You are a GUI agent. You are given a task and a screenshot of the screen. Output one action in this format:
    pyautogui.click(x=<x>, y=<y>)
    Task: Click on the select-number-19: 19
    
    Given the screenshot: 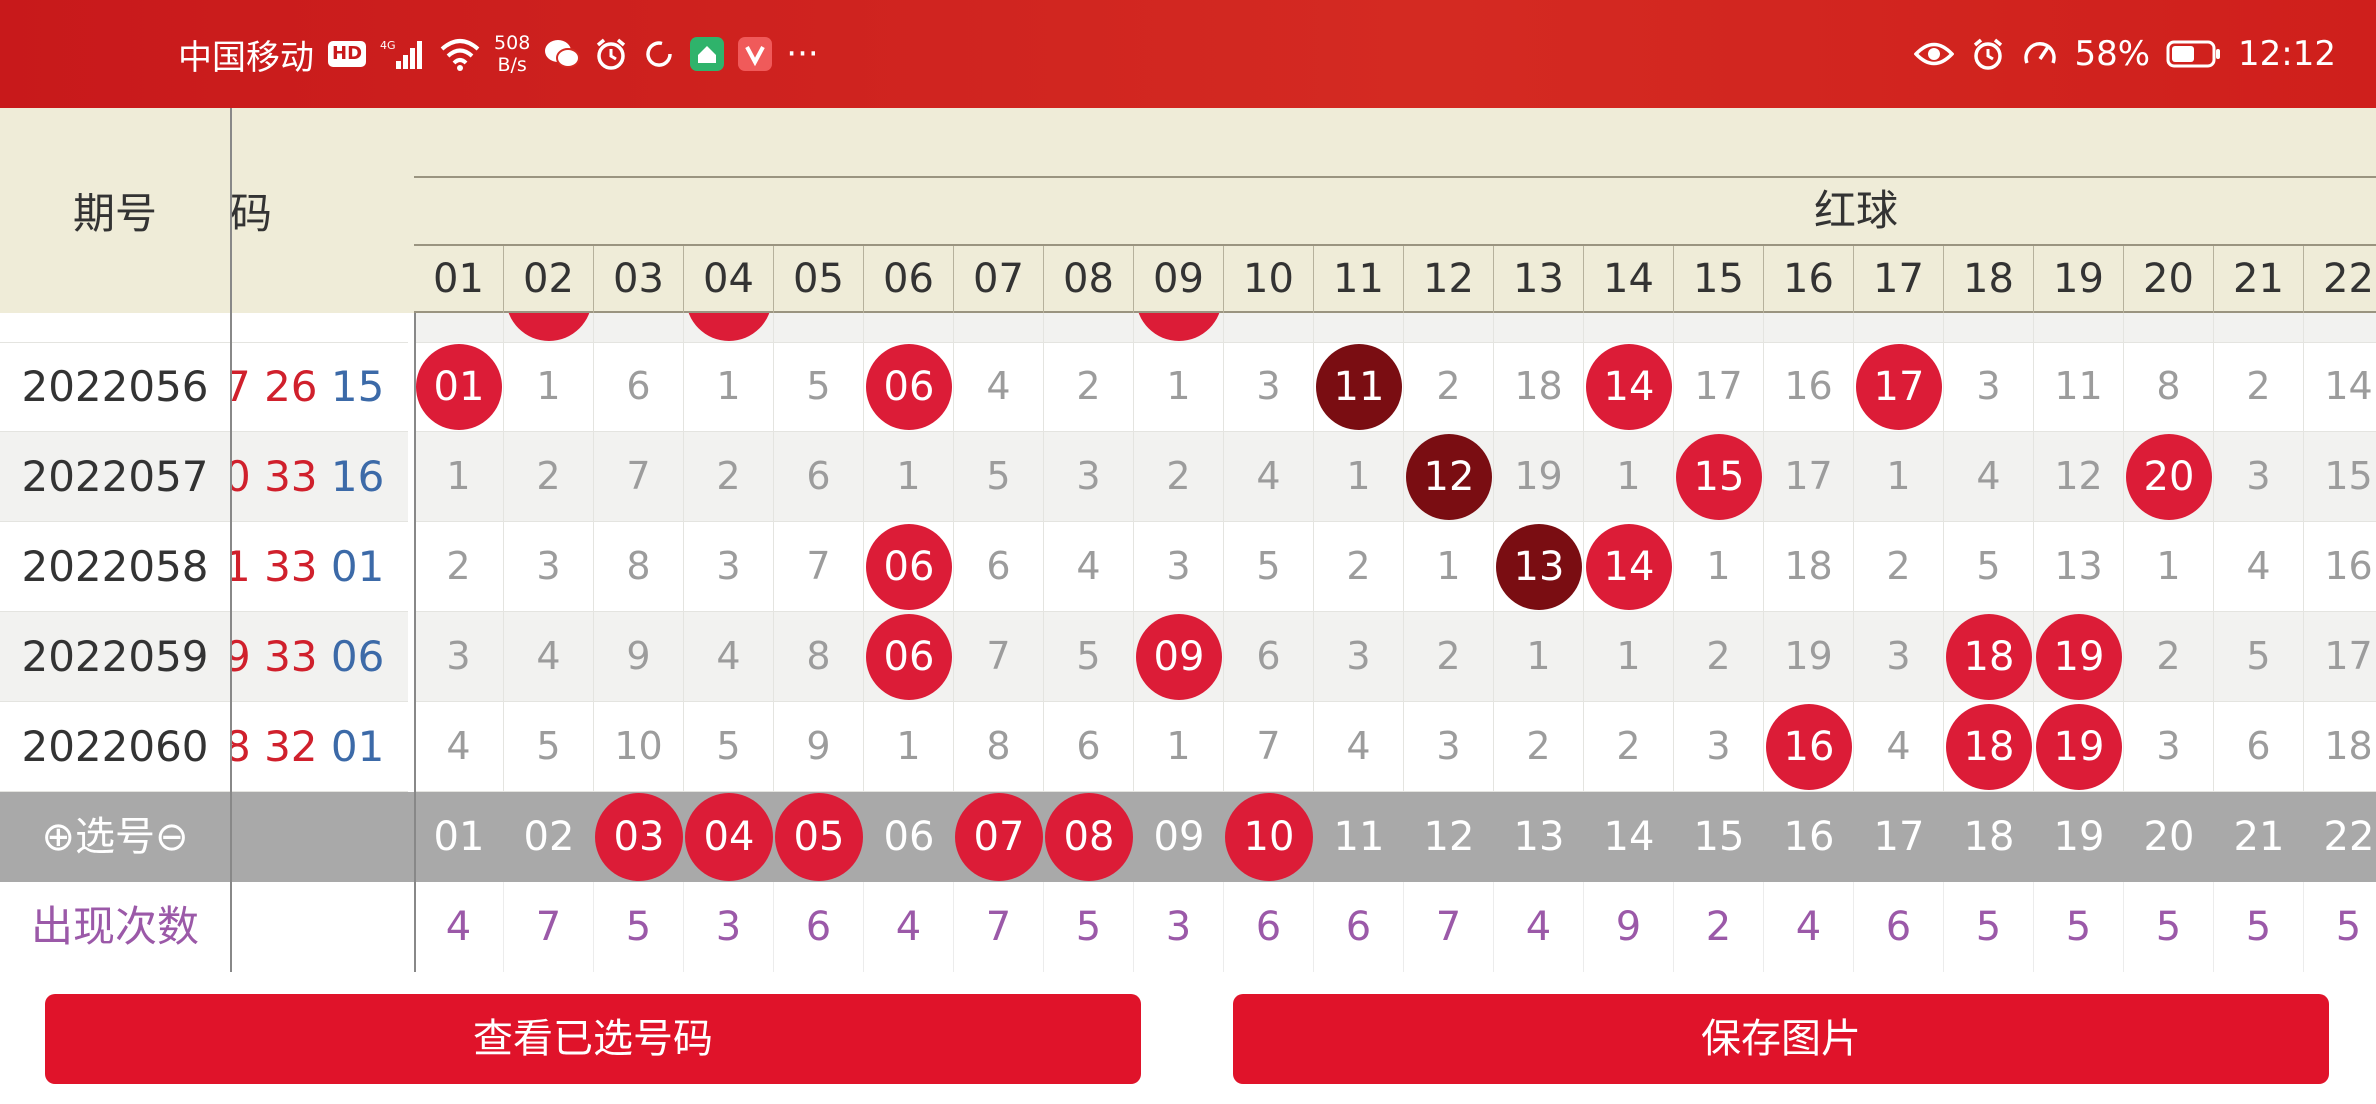 What is the action you would take?
    pyautogui.click(x=2079, y=837)
    